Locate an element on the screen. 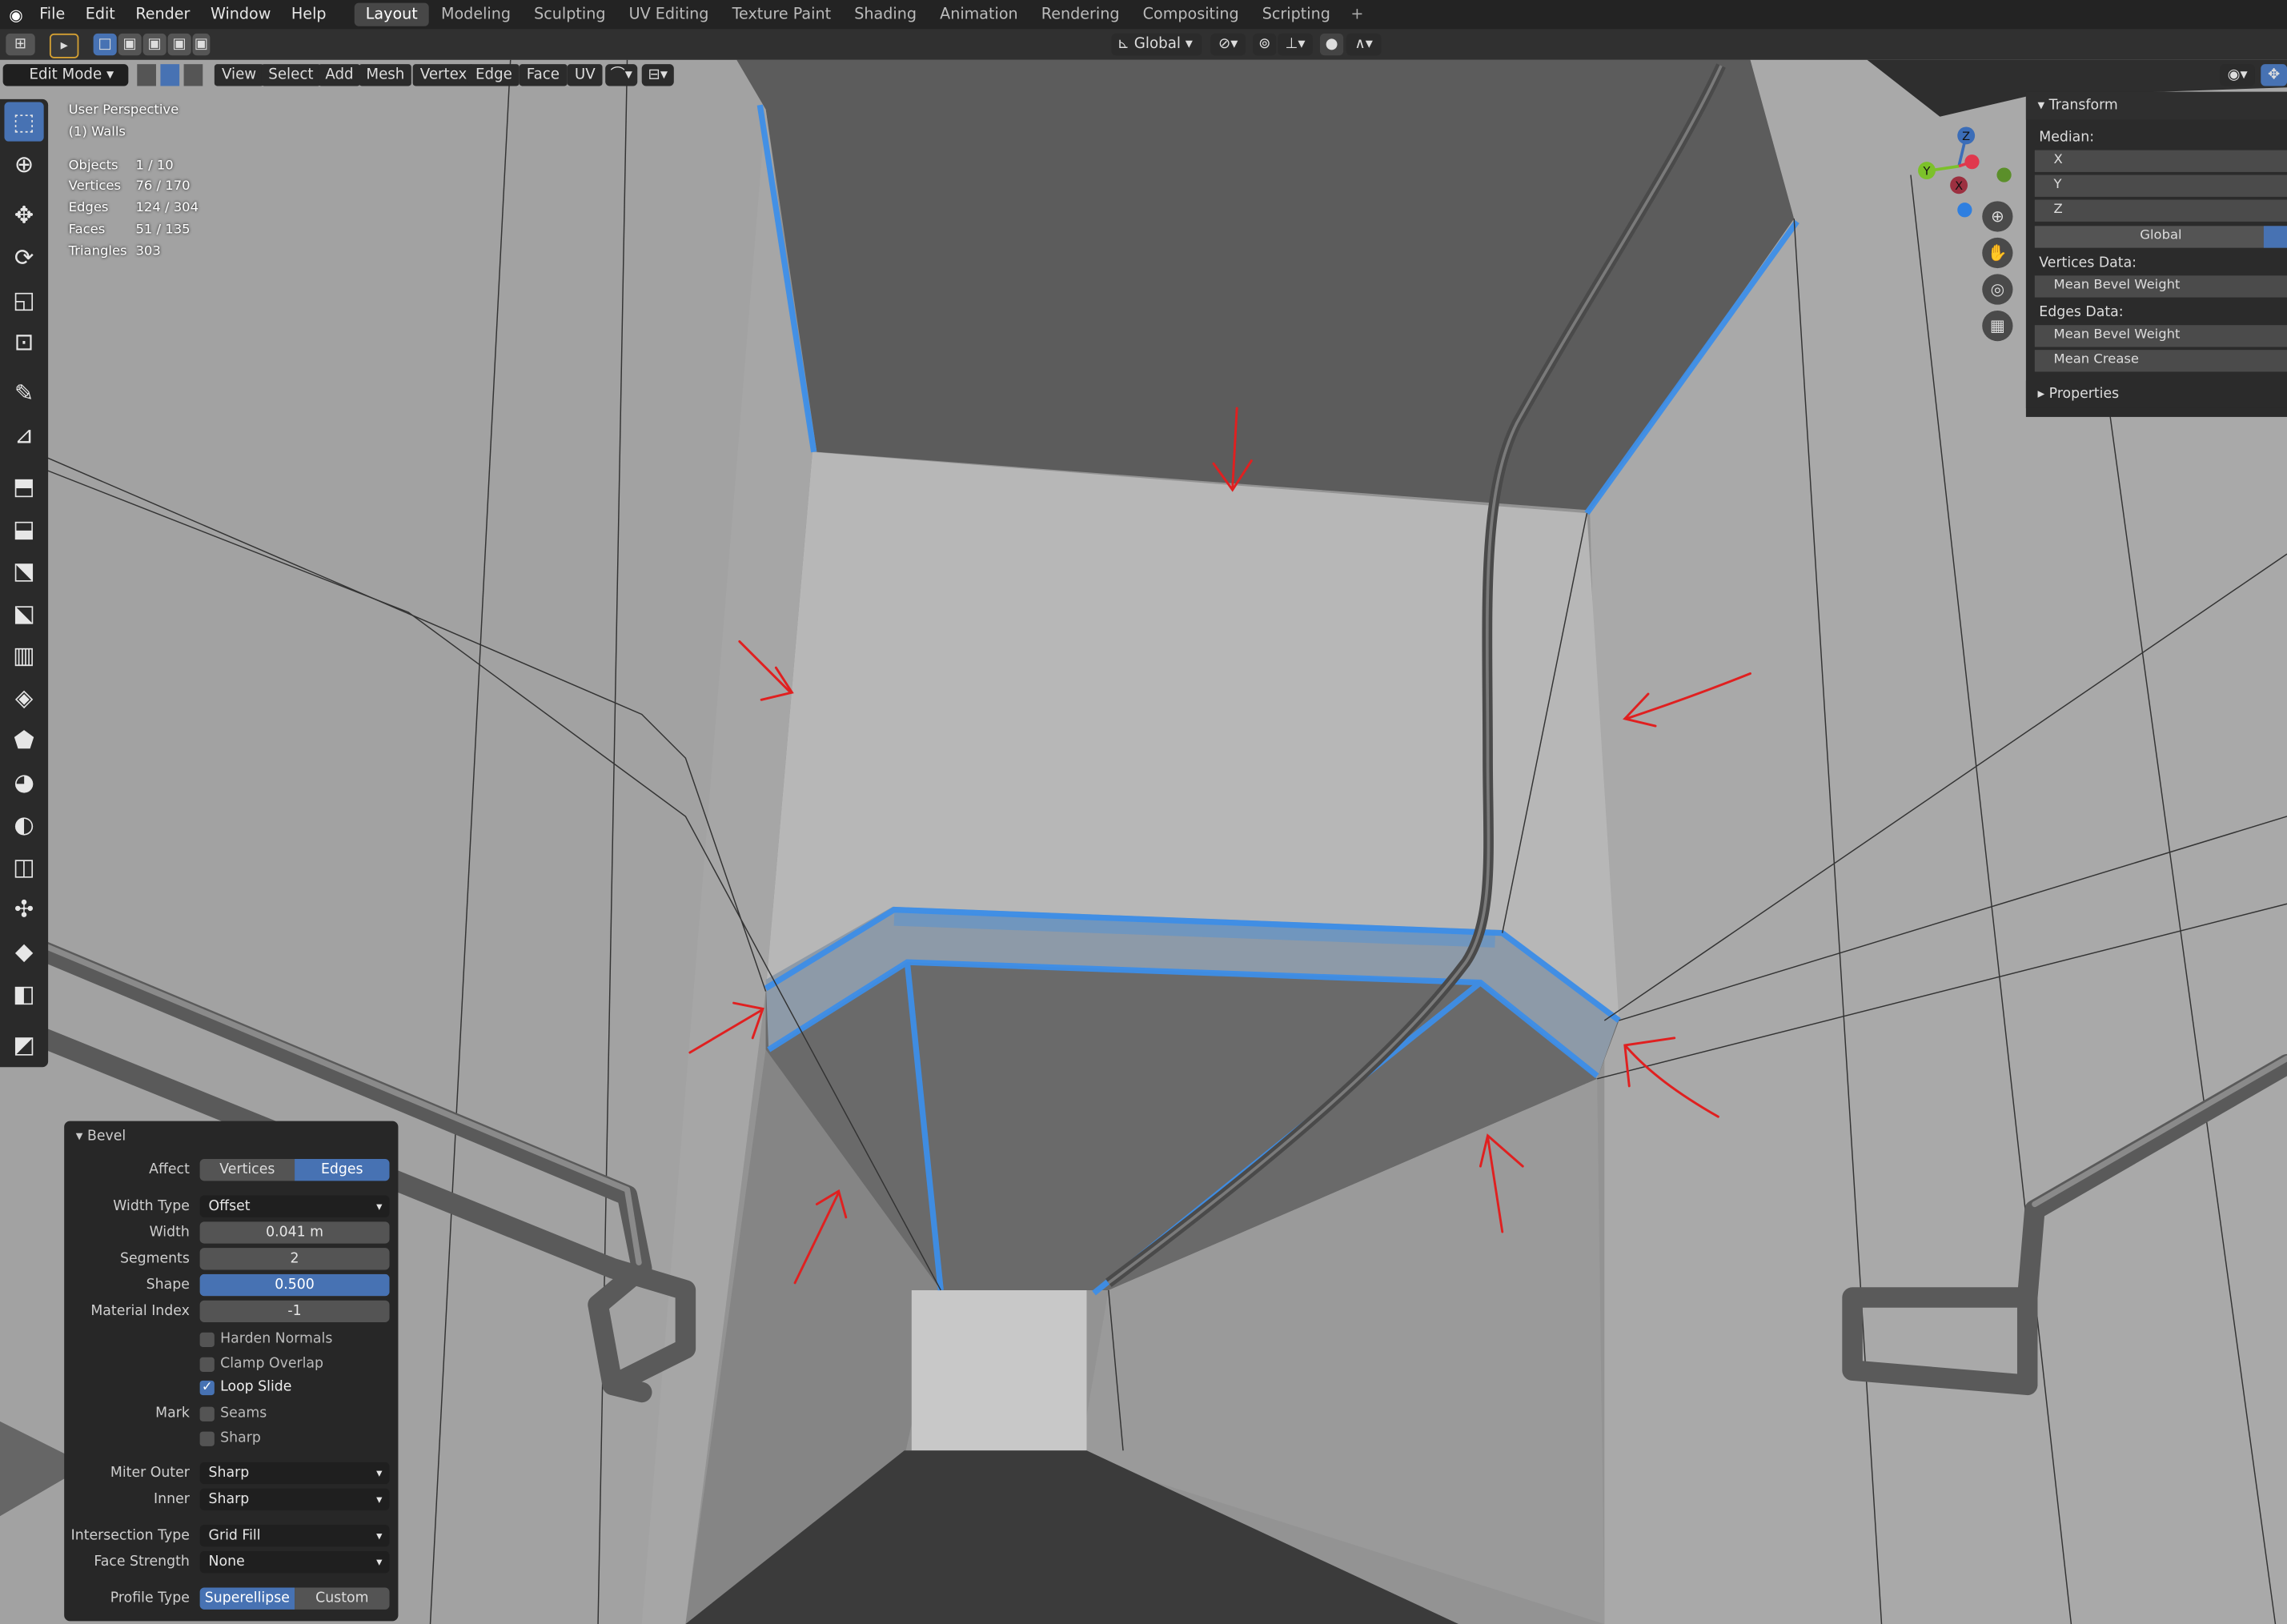  menu-help: Help is located at coordinates (308, 14).